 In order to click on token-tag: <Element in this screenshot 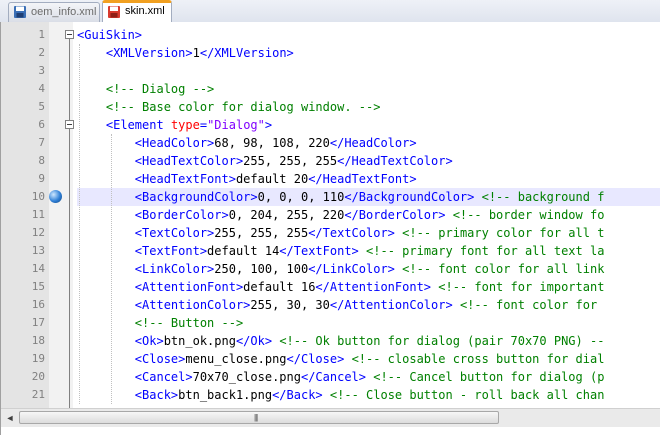, I will do `click(138, 125)`.